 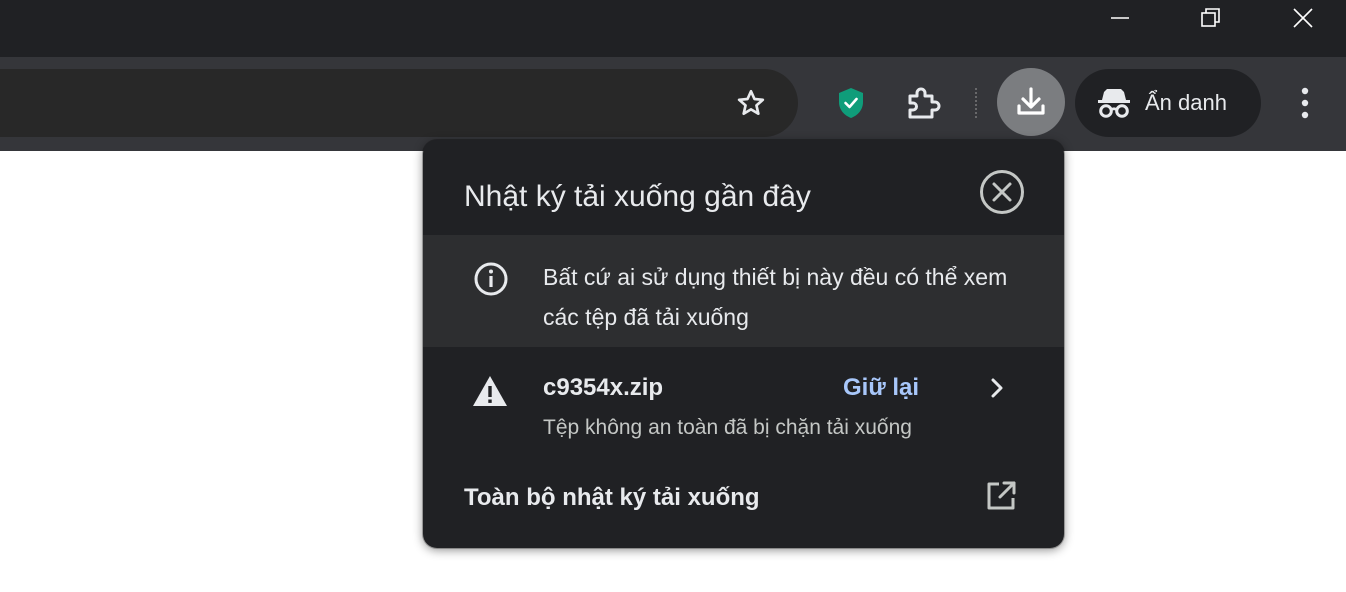 I want to click on incognito-icon, so click(x=1114, y=103).